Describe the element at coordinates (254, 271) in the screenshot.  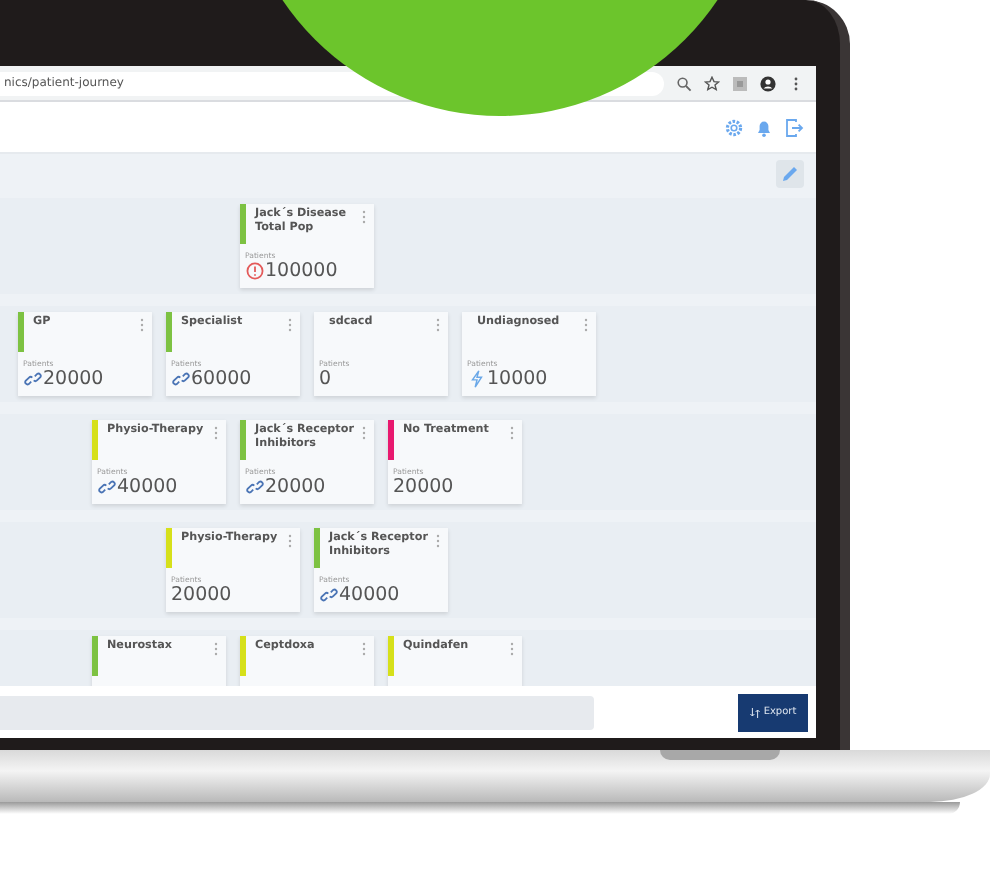
I see `alert-icon` at that location.